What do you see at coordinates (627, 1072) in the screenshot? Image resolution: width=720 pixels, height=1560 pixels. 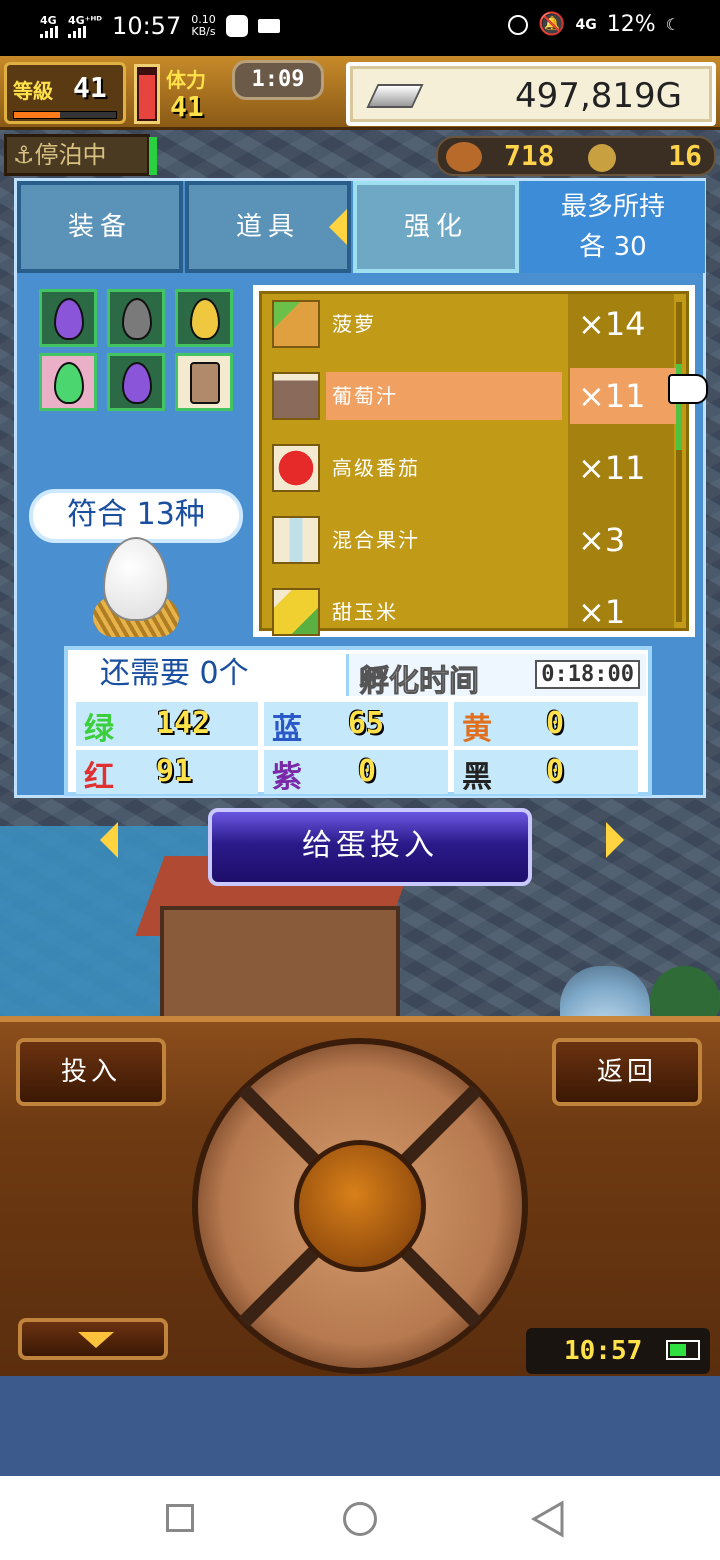 I see `return-button: 返回` at bounding box center [627, 1072].